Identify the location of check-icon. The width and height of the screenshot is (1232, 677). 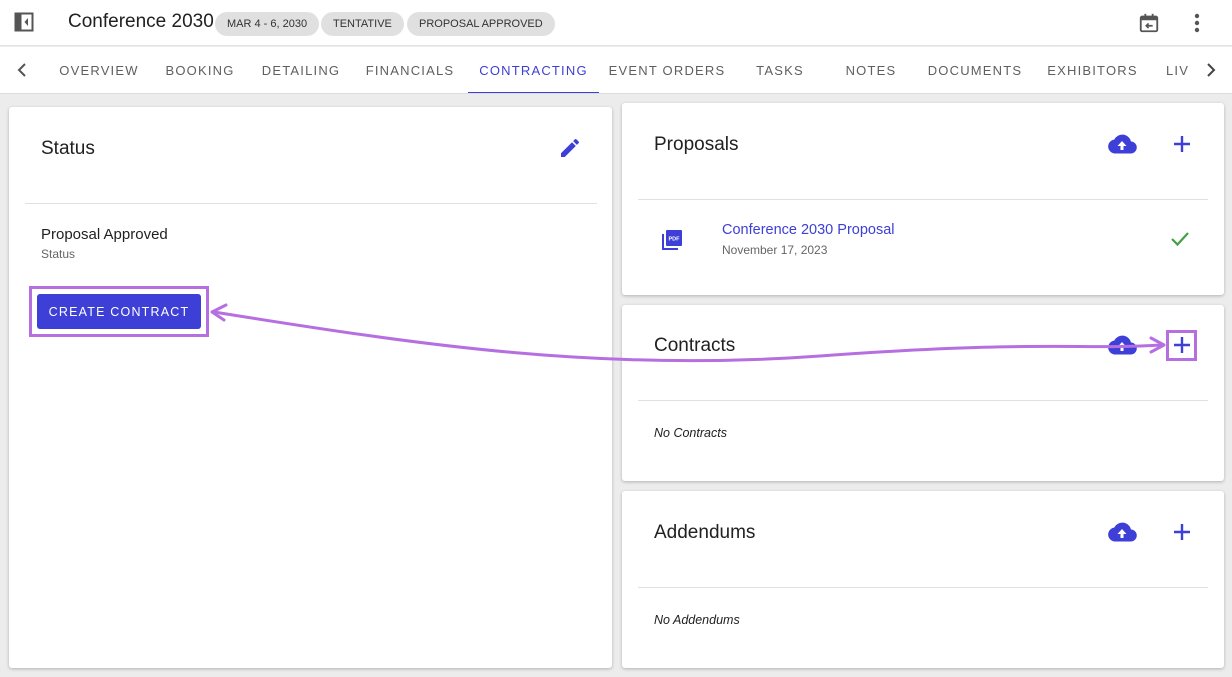
(1180, 239).